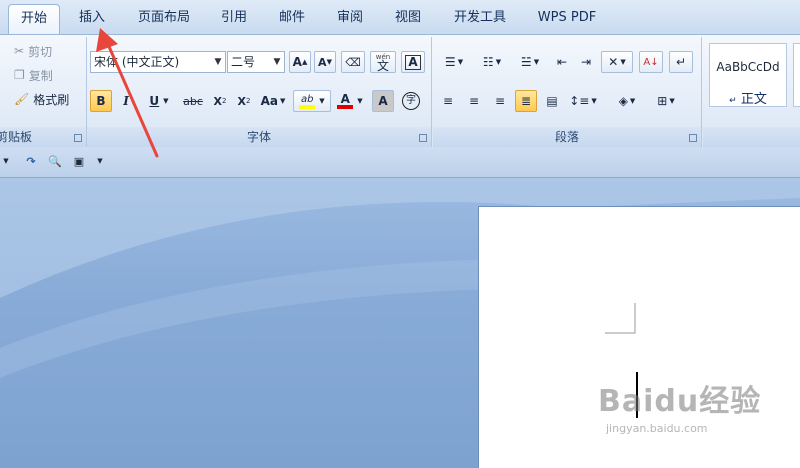 The width and height of the screenshot is (800, 468). What do you see at coordinates (681, 62) in the screenshot?
I see `show-marks-button: ↵` at bounding box center [681, 62].